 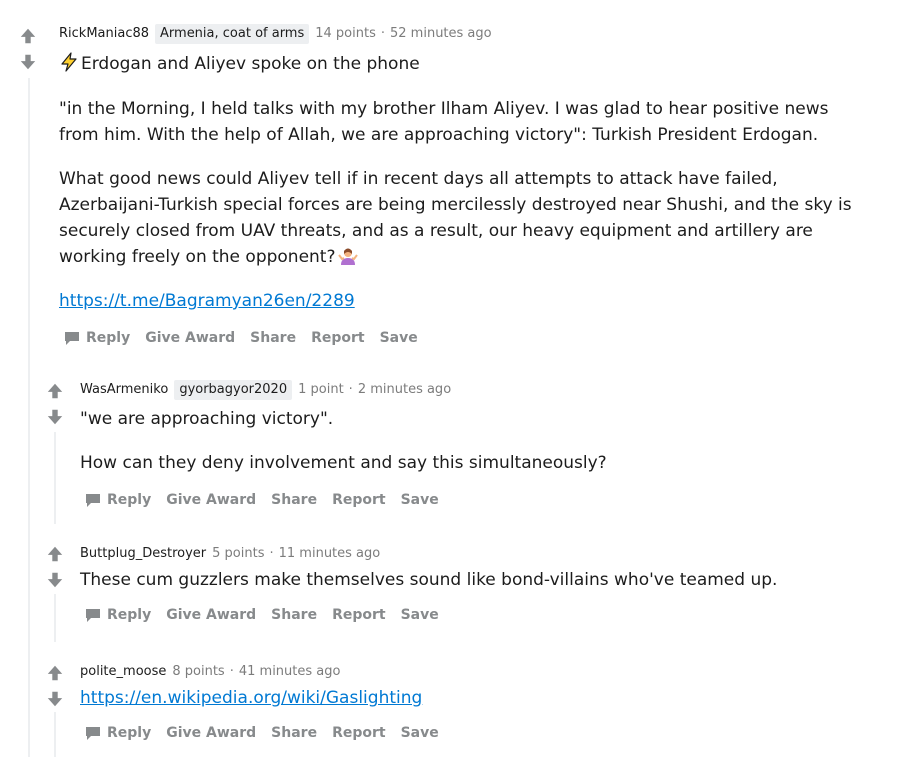 I want to click on person-shrugging-icon, so click(x=347, y=256).